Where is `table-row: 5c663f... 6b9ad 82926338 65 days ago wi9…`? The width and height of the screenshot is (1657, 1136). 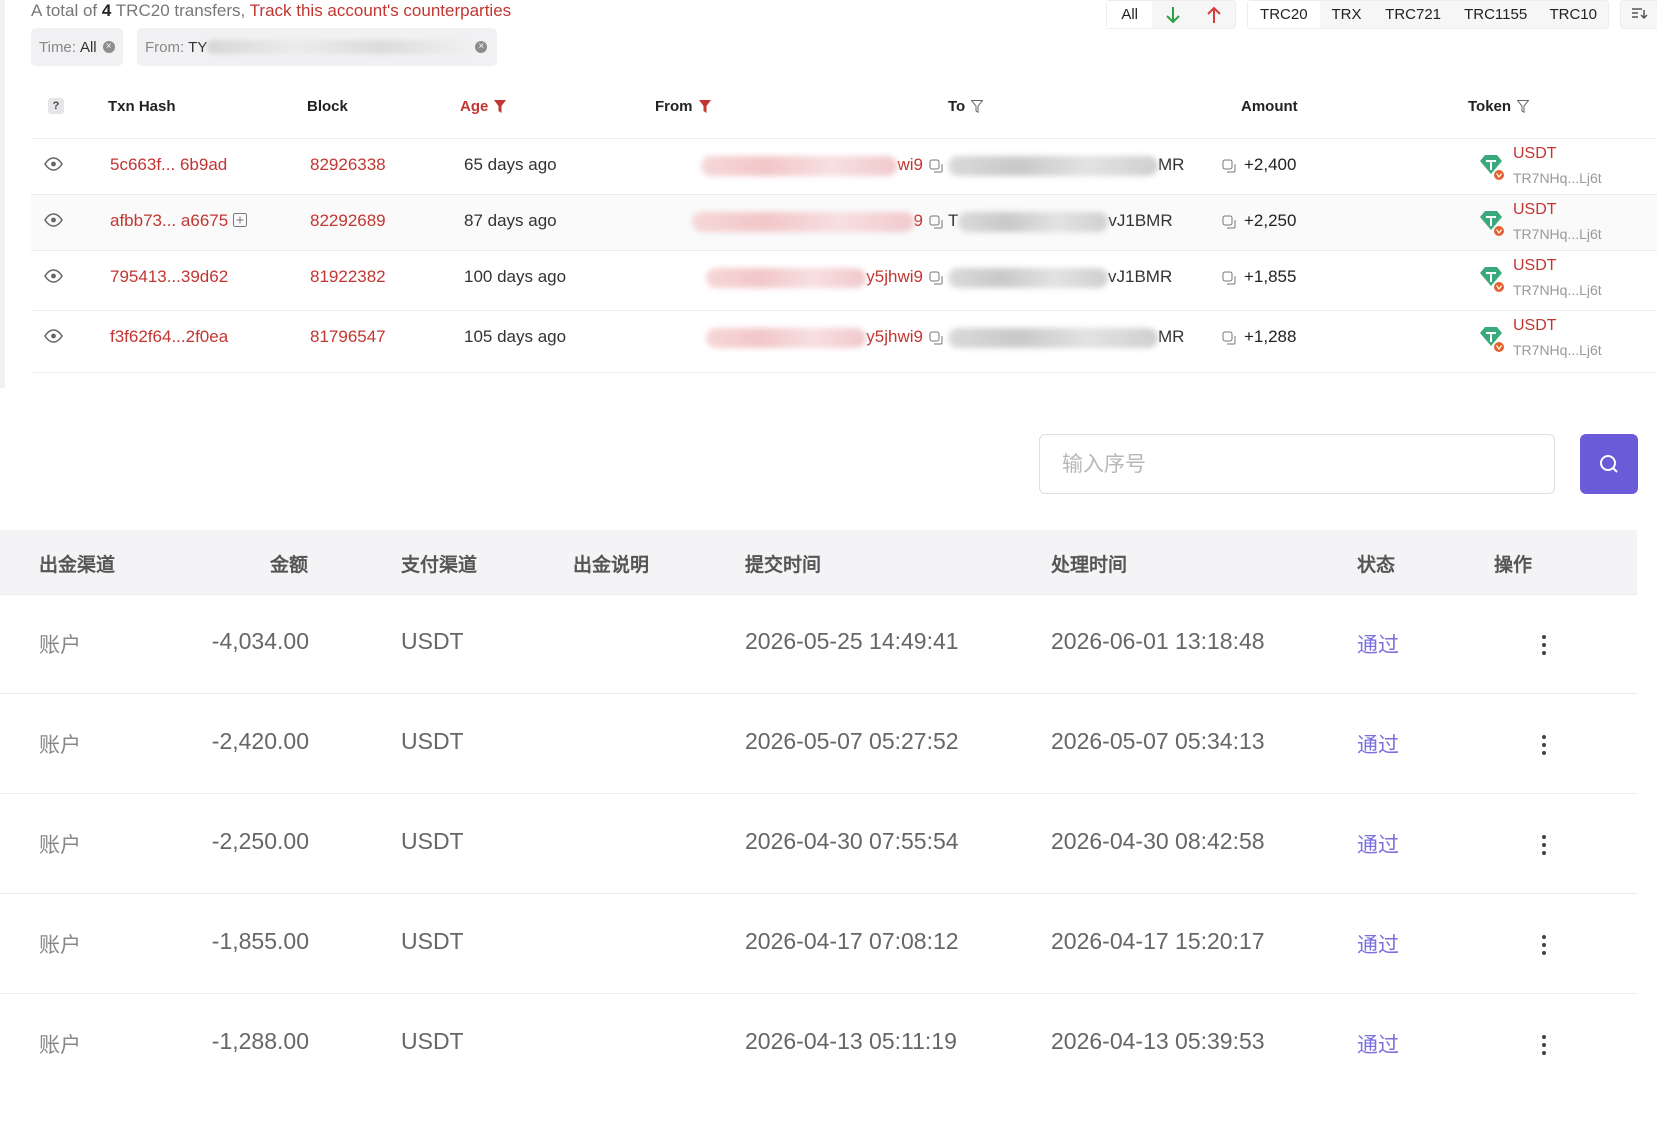 table-row: 5c663f... 6b9ad 82926338 65 days ago wi9… is located at coordinates (844, 166).